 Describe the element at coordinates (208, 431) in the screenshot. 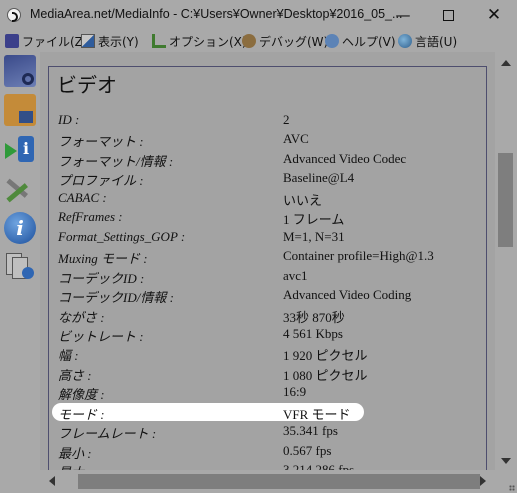

I see `property-row: フレームレート : 35.341 fps` at that location.